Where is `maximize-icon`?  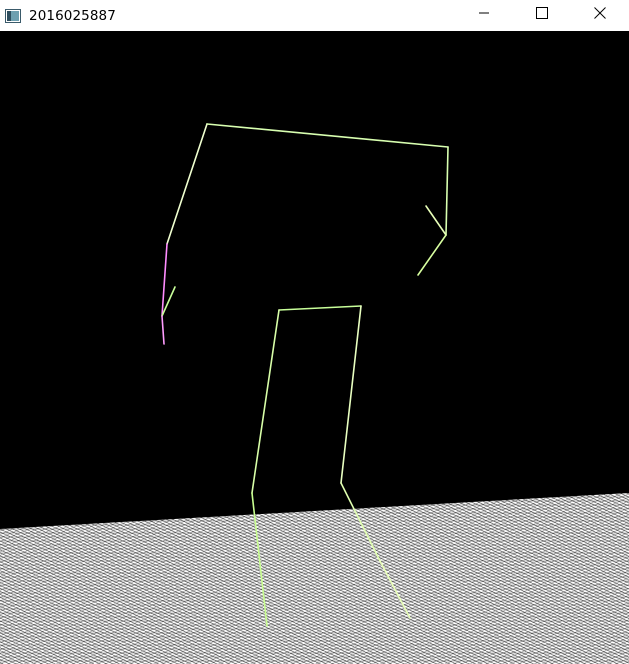
maximize-icon is located at coordinates (542, 13).